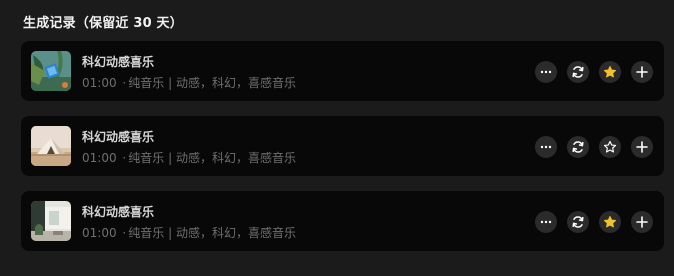 Image resolution: width=674 pixels, height=276 pixels. What do you see at coordinates (103, 23) in the screenshot?
I see `section-title: 生成记录（保留近 30 天）` at bounding box center [103, 23].